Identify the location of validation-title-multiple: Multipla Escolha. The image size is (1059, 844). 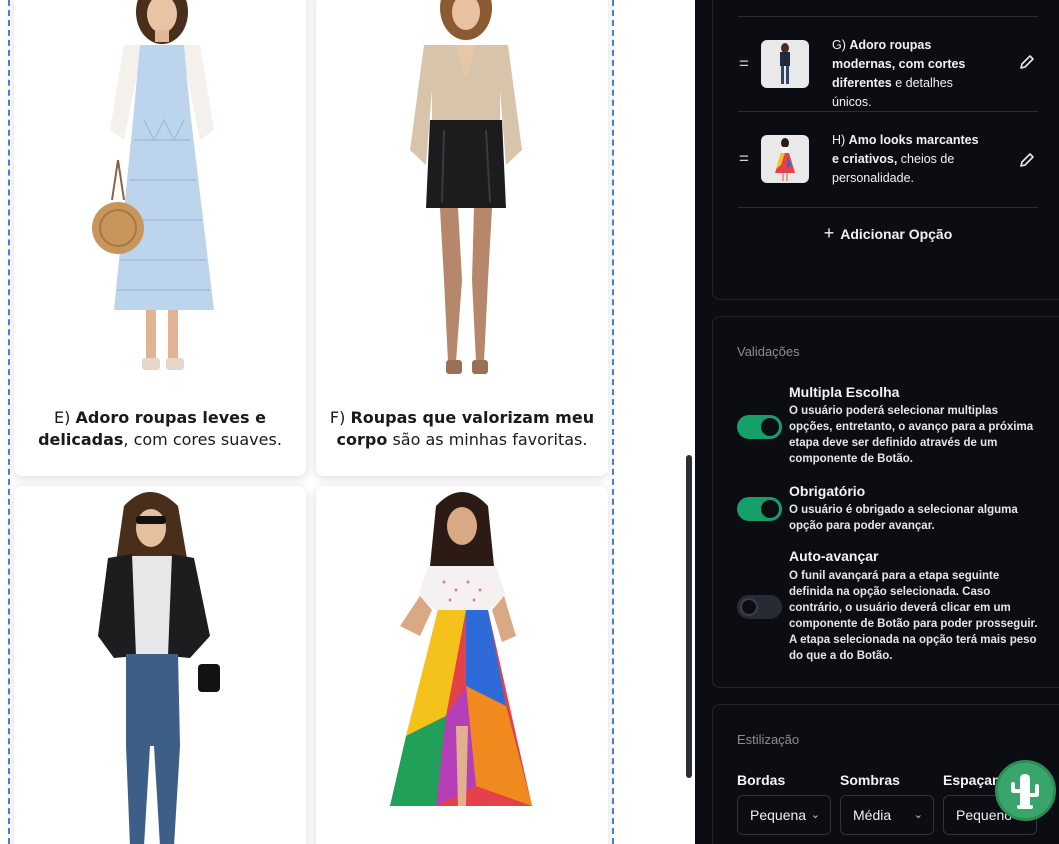
(844, 392).